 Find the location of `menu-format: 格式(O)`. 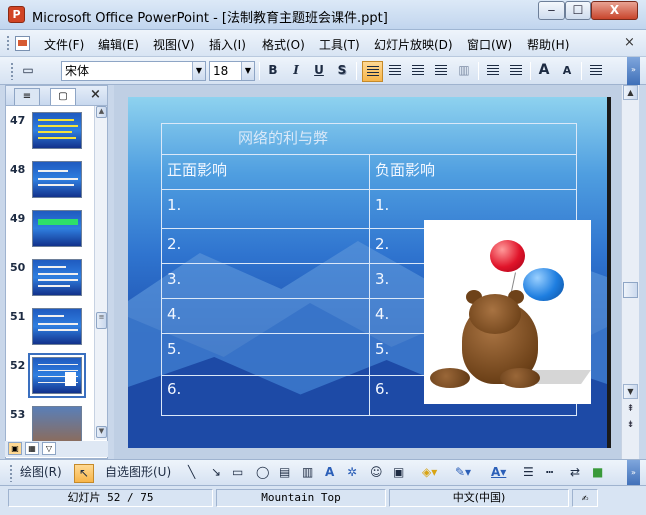

menu-format: 格式(O) is located at coordinates (283, 44).